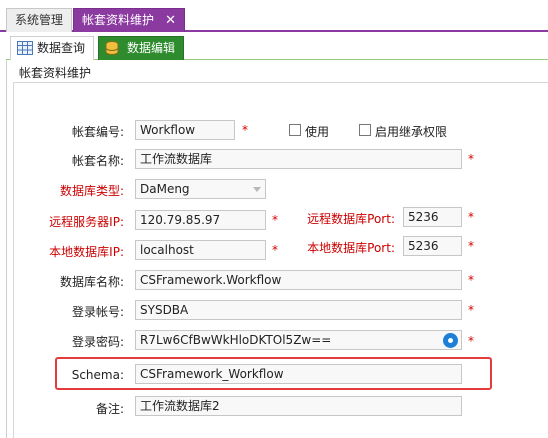  What do you see at coordinates (61, 48) in the screenshot?
I see `tab-label: 数据查询` at bounding box center [61, 48].